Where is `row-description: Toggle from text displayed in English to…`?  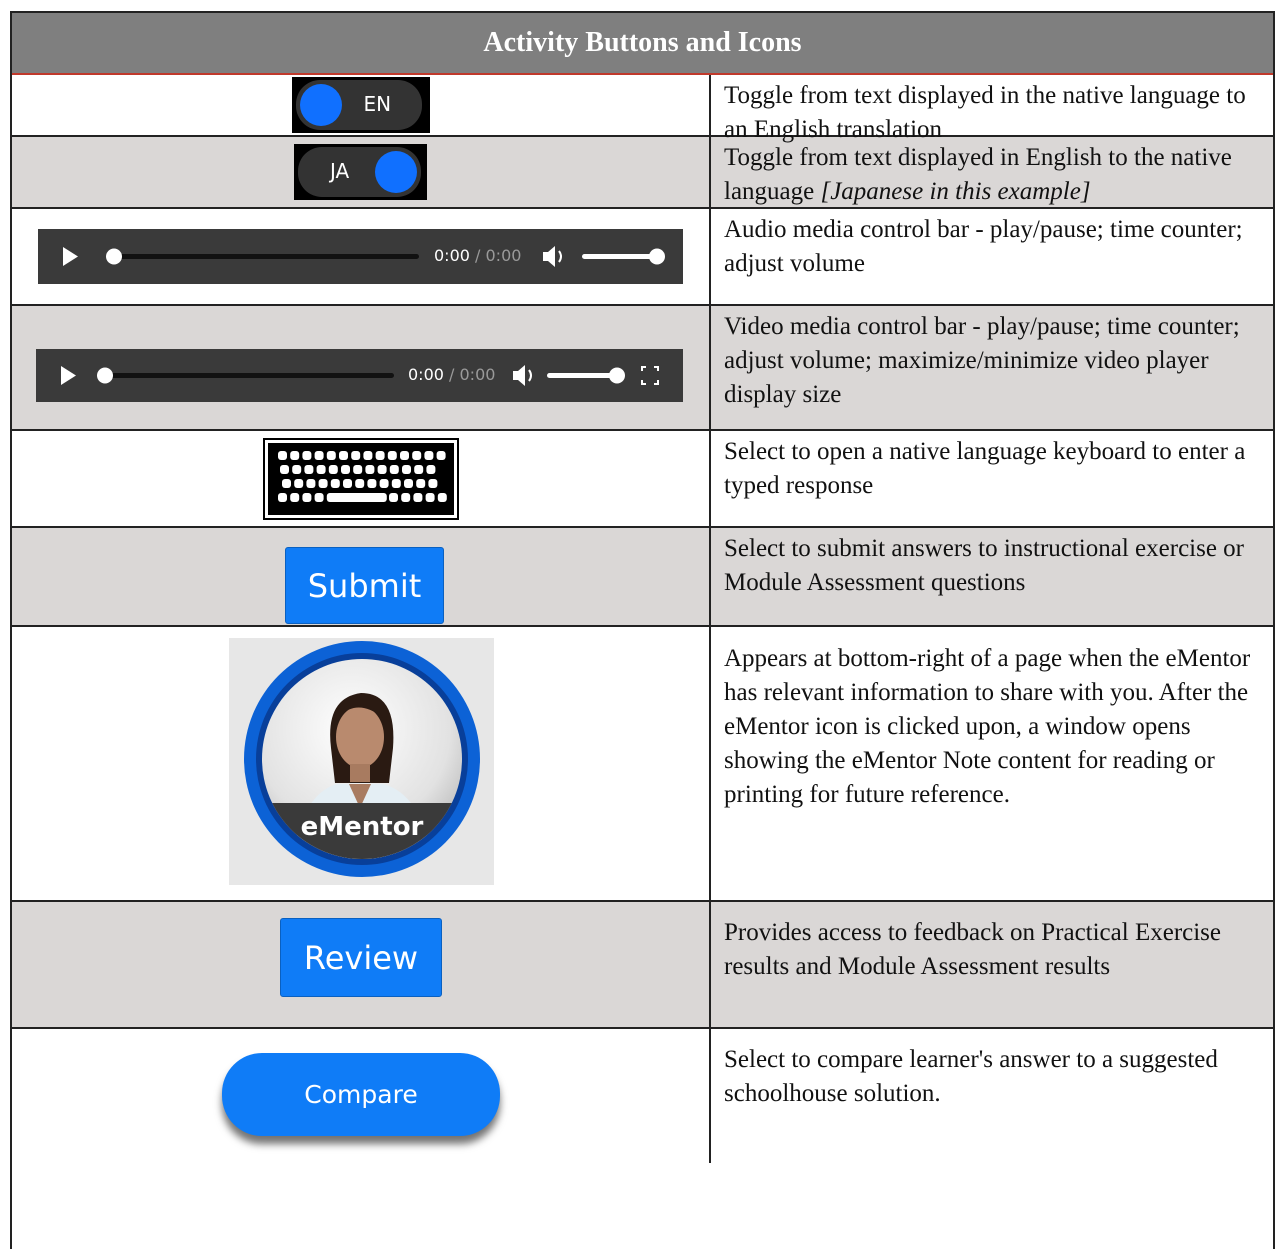 row-description: Toggle from text displayed in English to… is located at coordinates (978, 174).